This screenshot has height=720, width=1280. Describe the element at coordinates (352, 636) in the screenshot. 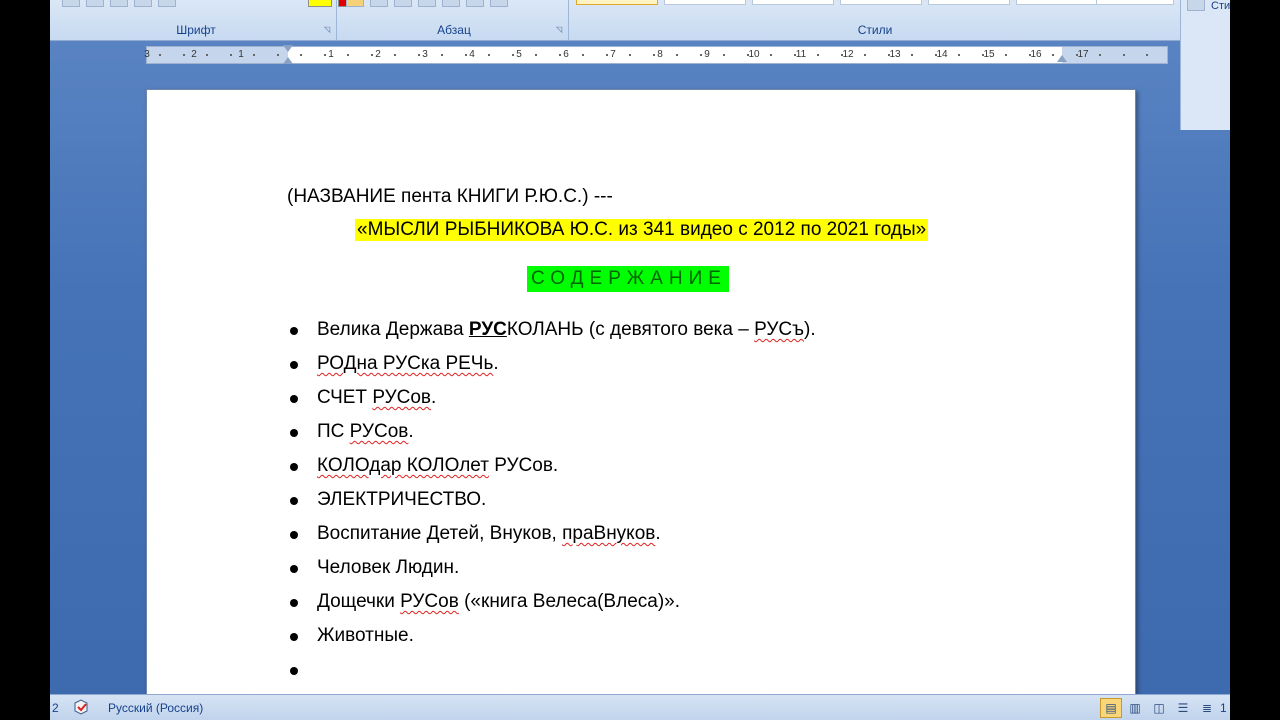

I see `contents-list-item: Животные.` at that location.